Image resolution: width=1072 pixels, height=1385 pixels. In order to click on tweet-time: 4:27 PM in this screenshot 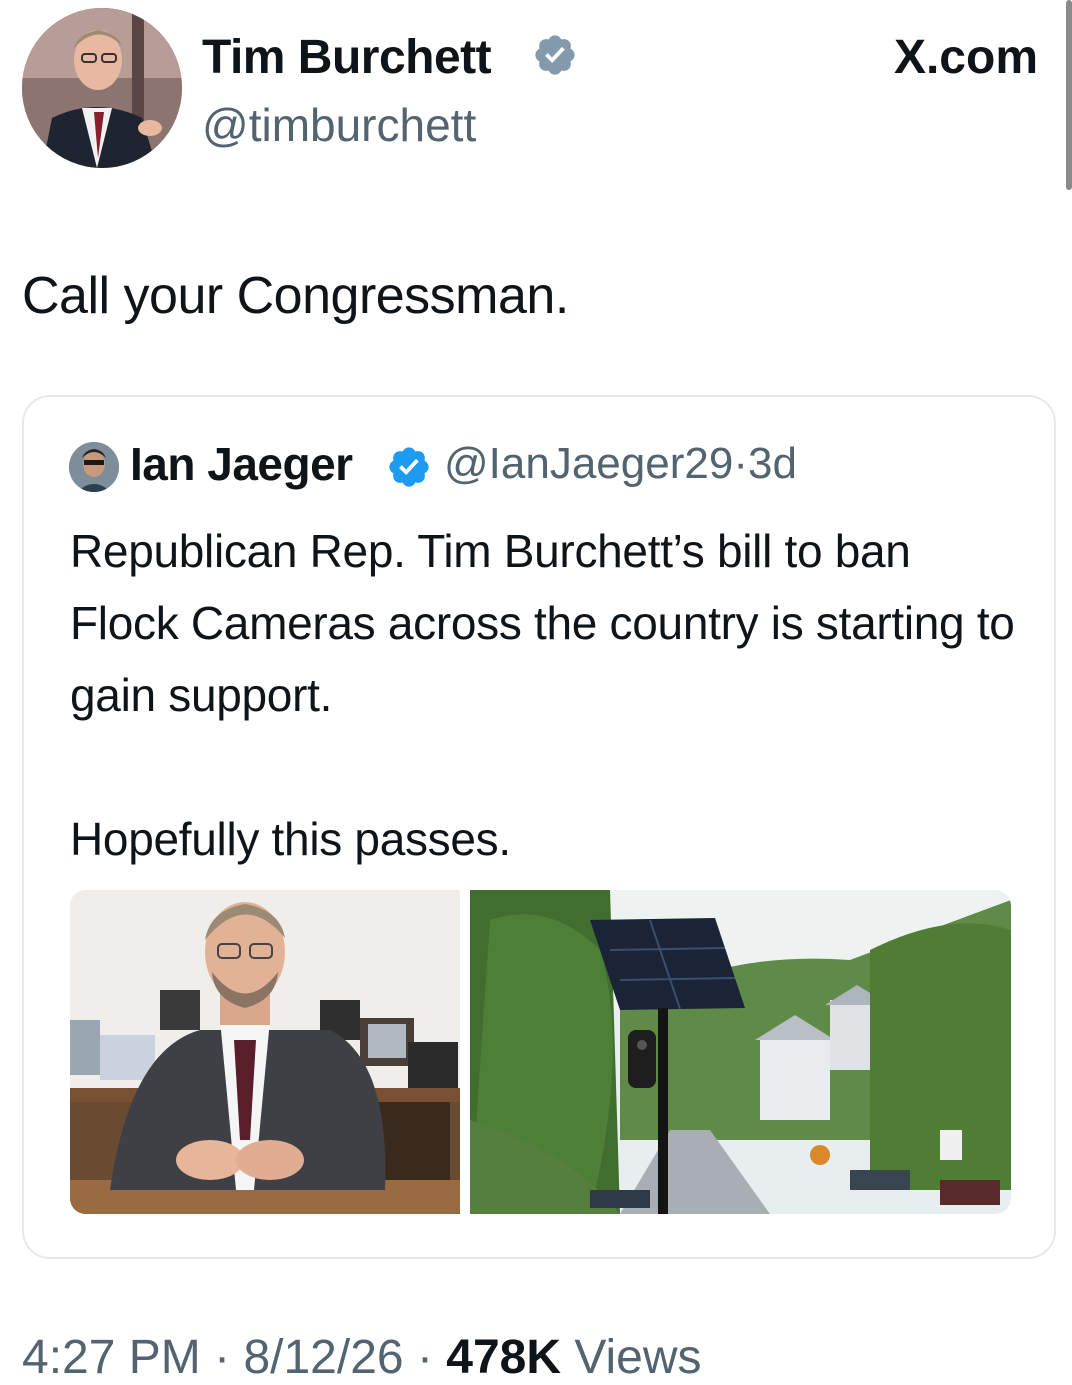, I will do `click(111, 1357)`.